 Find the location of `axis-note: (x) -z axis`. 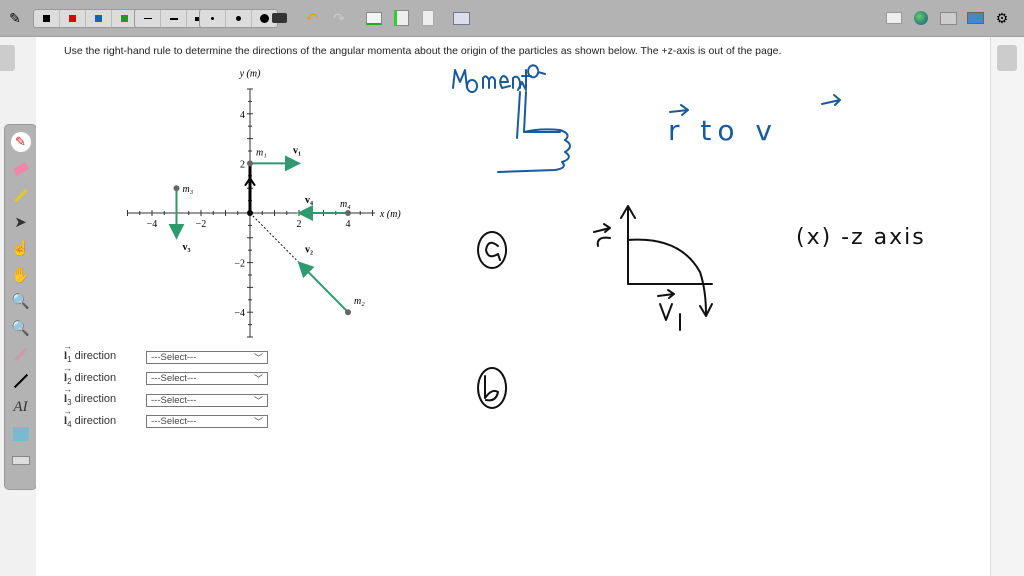

axis-note: (x) -z axis is located at coordinates (861, 237).